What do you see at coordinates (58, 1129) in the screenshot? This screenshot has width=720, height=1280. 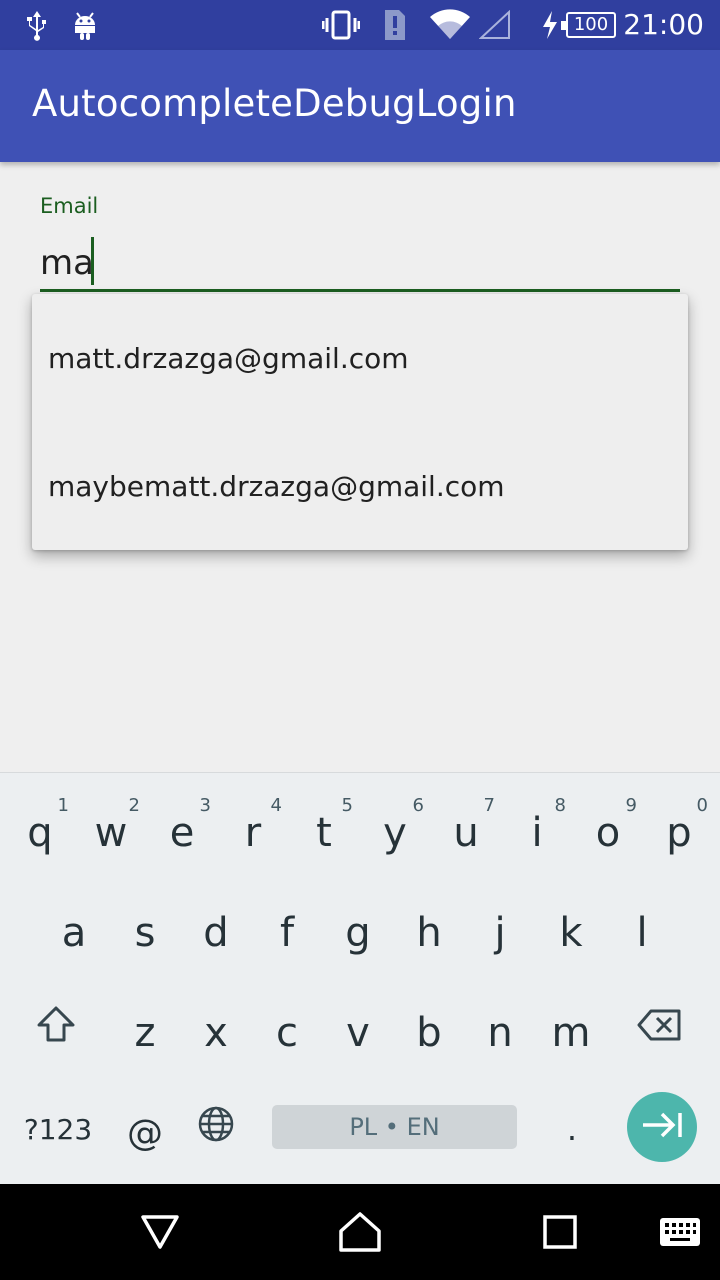 I see `symbols-key: ?123` at bounding box center [58, 1129].